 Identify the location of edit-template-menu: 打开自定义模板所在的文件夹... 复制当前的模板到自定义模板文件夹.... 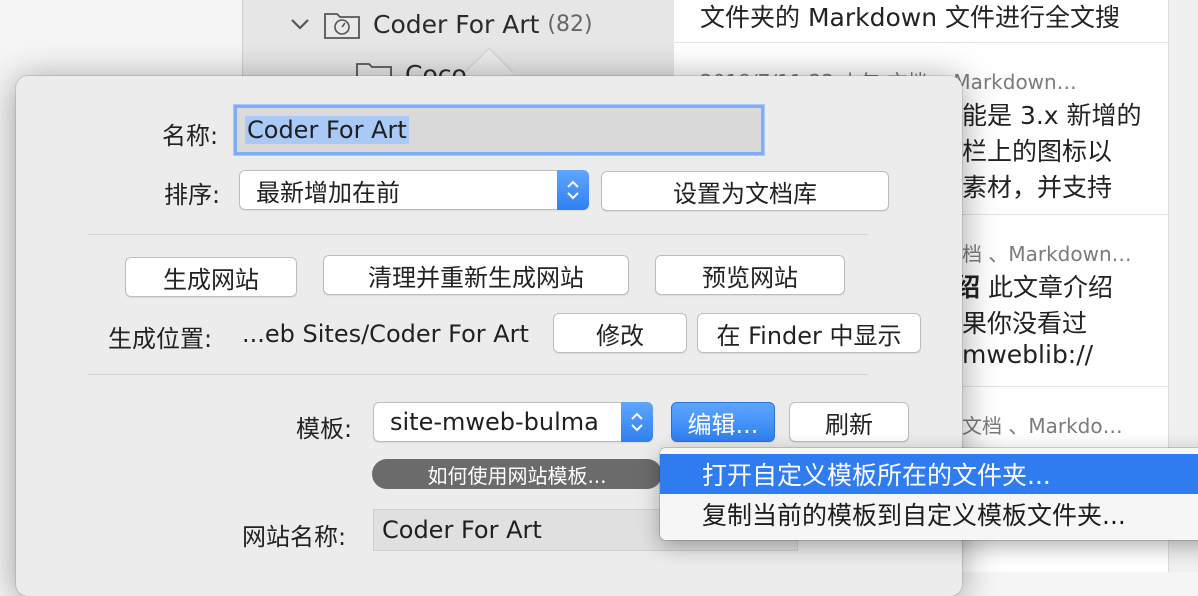
(929, 494).